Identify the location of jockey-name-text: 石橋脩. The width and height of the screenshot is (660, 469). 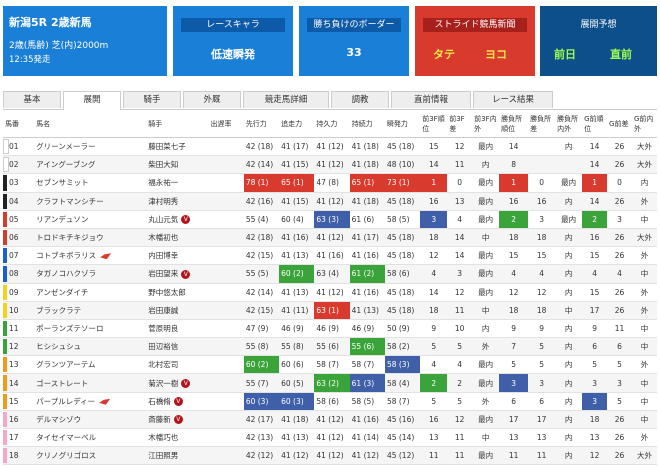
(159, 401).